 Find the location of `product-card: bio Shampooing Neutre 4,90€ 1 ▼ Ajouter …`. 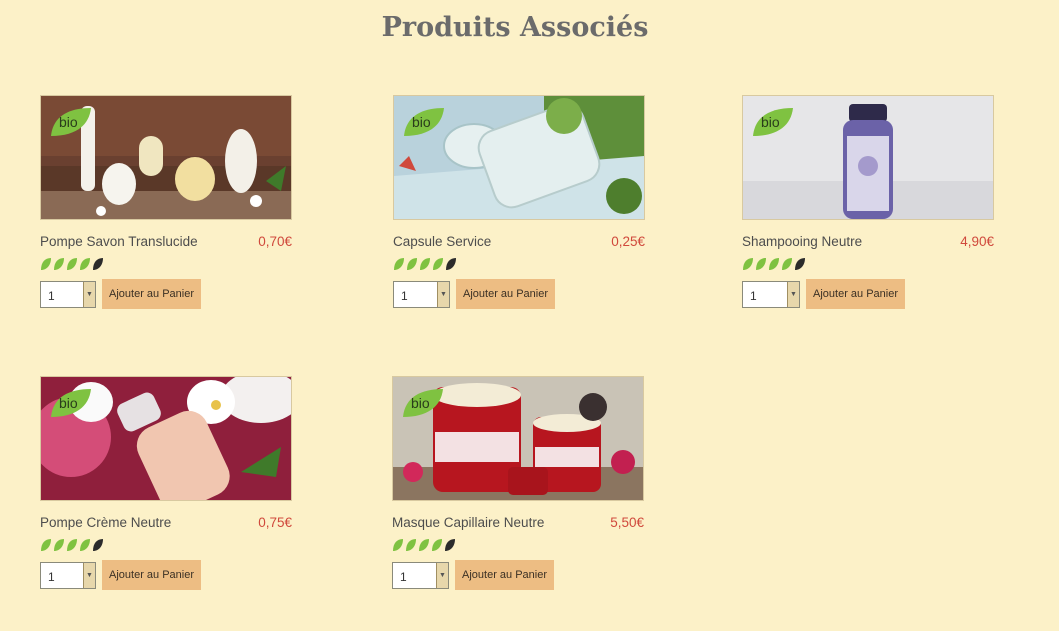

product-card: bio Shampooing Neutre 4,90€ 1 ▼ Ajouter … is located at coordinates (868, 202).